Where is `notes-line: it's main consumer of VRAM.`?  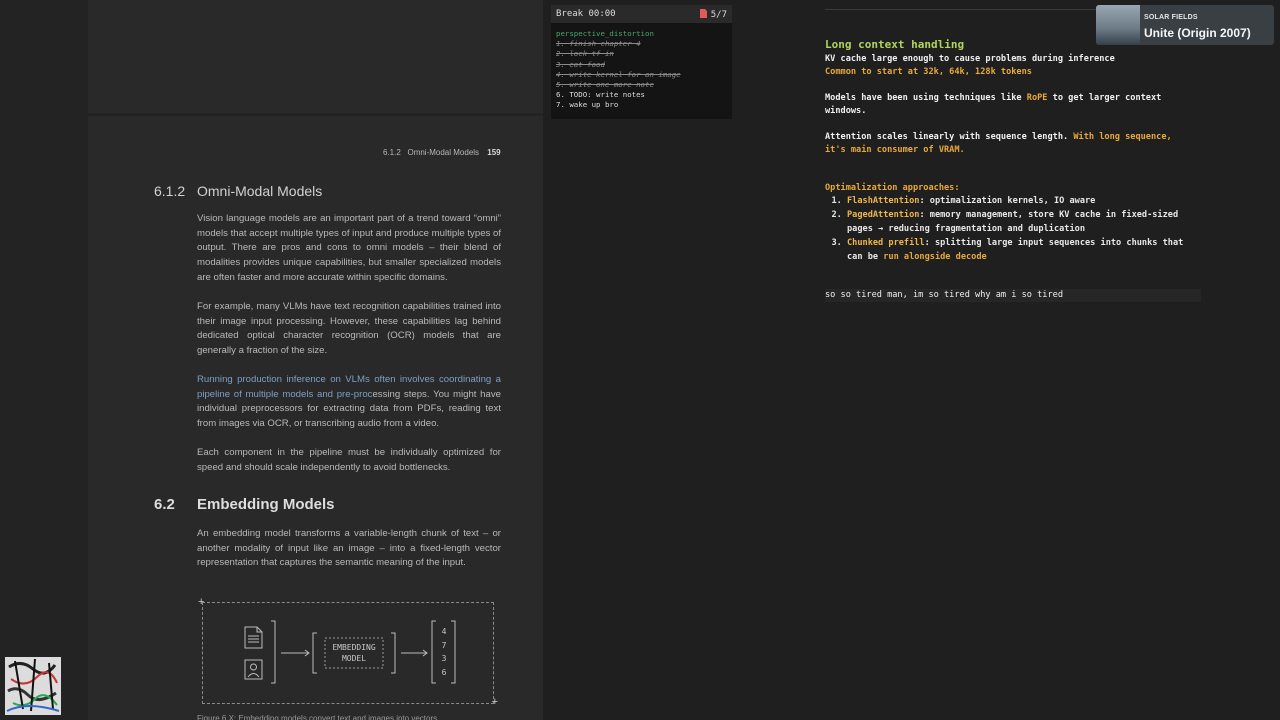
notes-line: it's main consumer of VRAM. is located at coordinates (895, 150).